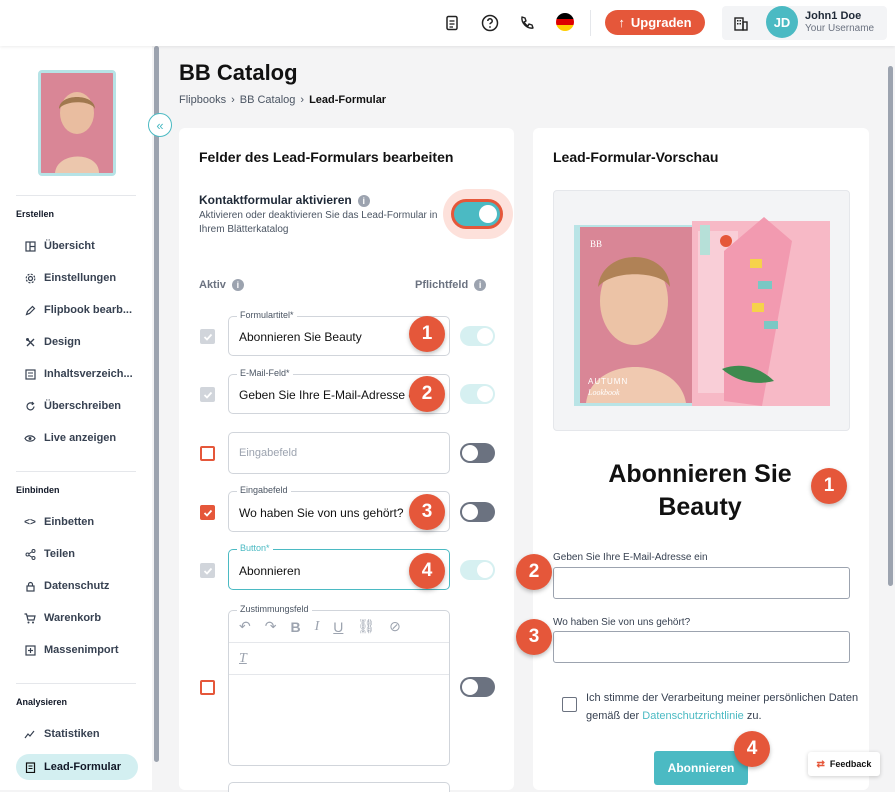 The height and width of the screenshot is (792, 895). Describe the element at coordinates (30, 342) in the screenshot. I see `design-icon` at that location.